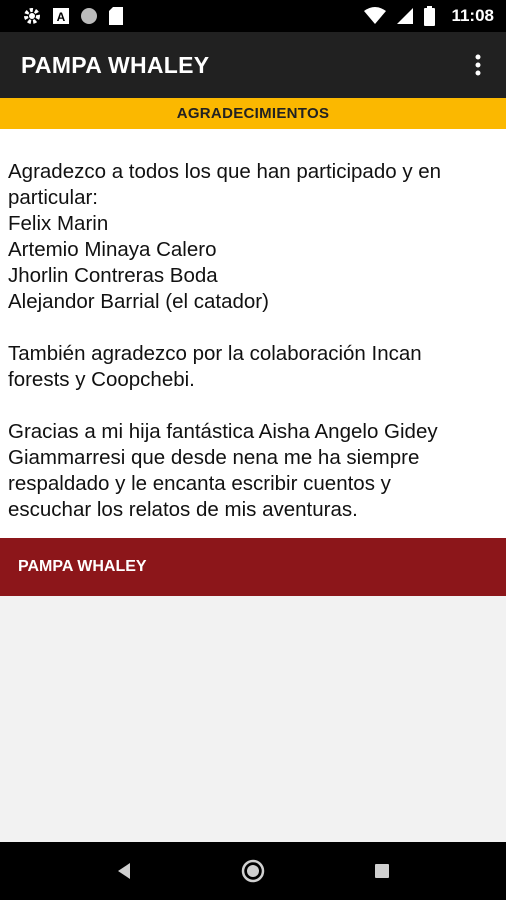 The height and width of the screenshot is (900, 506). I want to click on back-icon, so click(124, 871).